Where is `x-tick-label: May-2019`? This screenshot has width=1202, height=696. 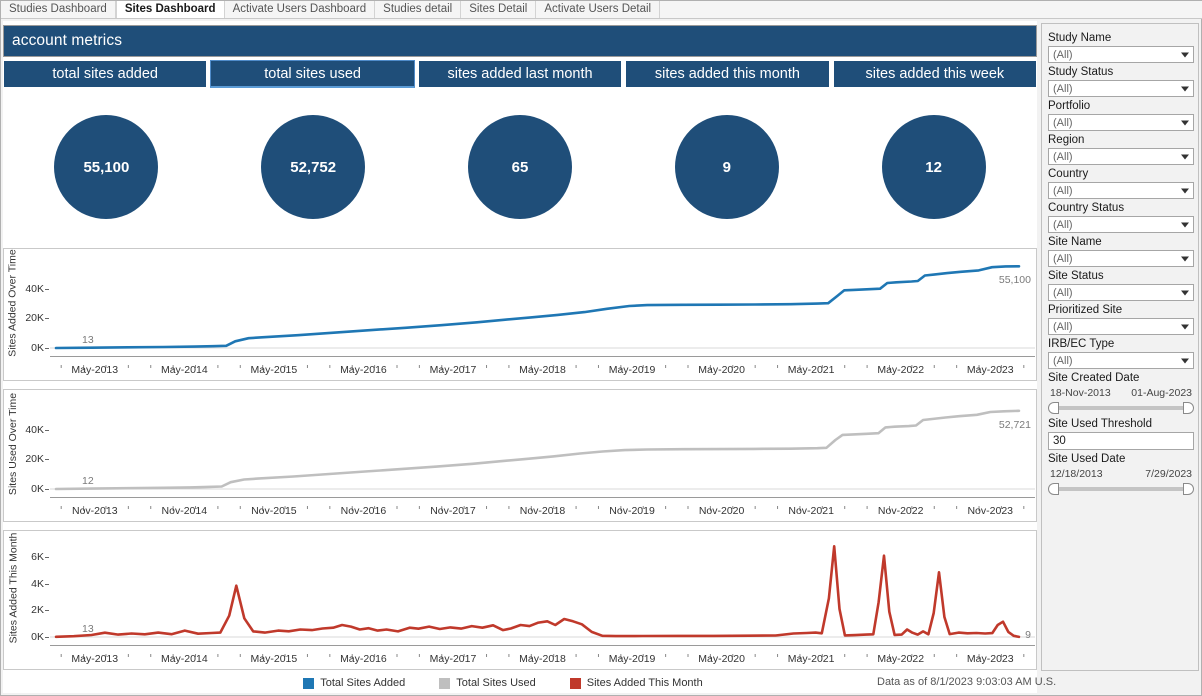
x-tick-label: May-2019 is located at coordinates (632, 370).